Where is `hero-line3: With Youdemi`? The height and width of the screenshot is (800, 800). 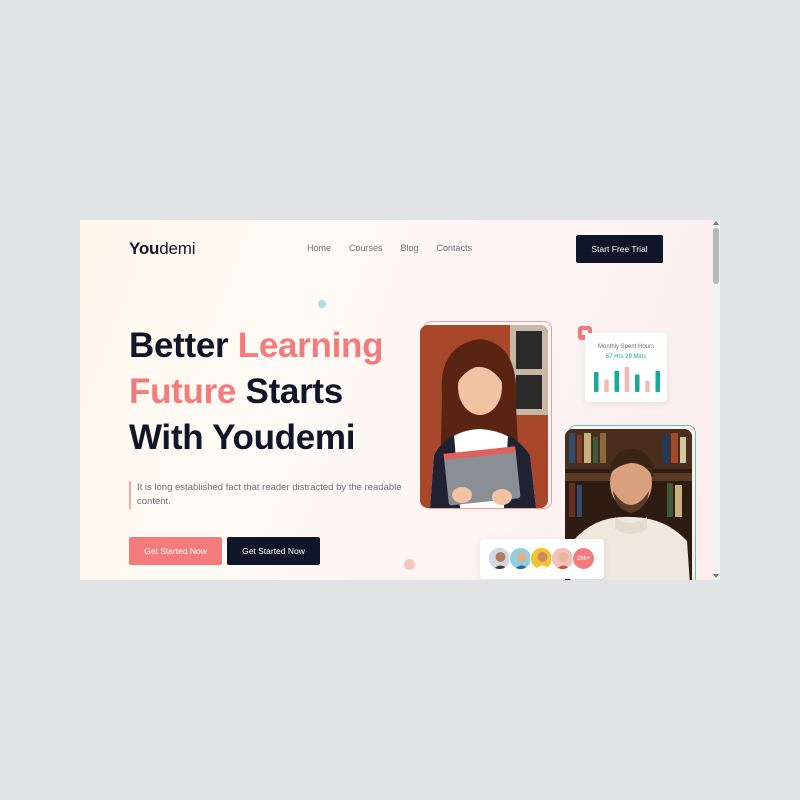 hero-line3: With Youdemi is located at coordinates (242, 437).